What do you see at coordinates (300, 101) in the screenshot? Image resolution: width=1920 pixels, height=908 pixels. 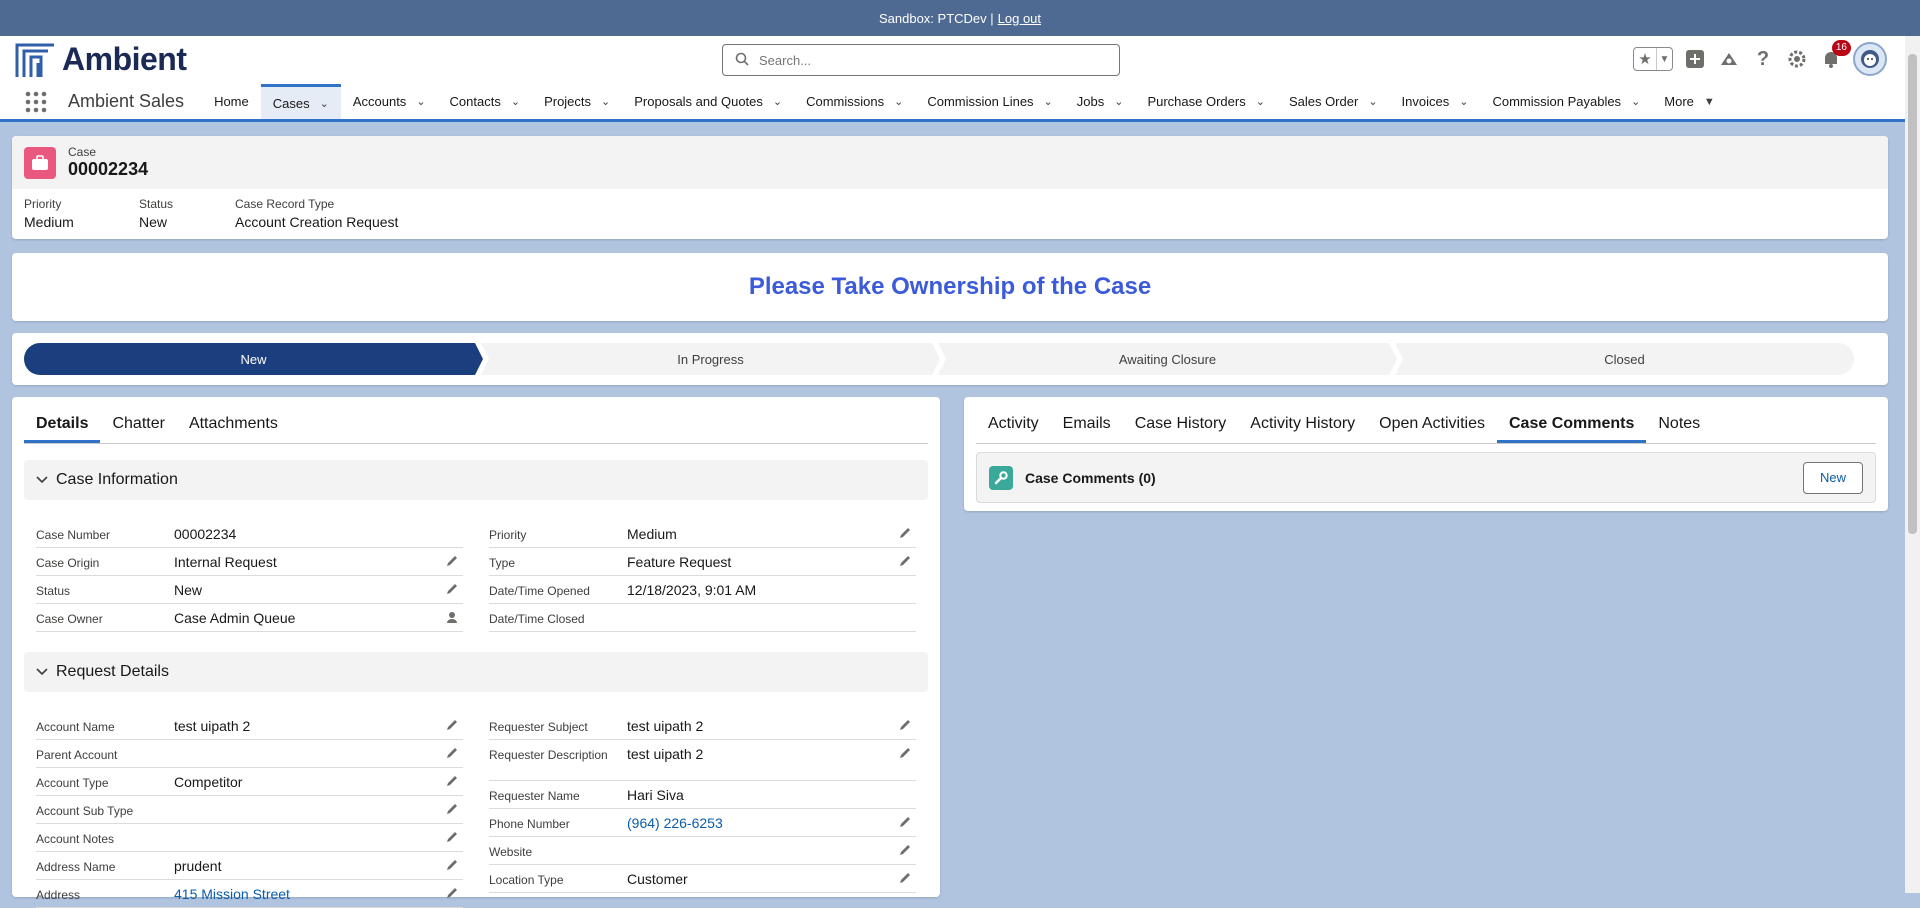 I see `nav-item-cases: Cases ⌄` at bounding box center [300, 101].